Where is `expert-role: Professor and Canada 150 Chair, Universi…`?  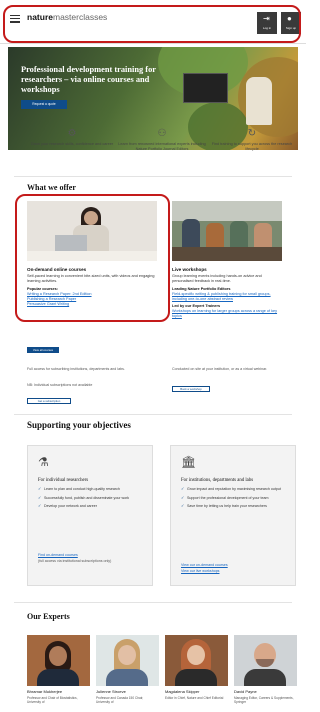 expert-role: Professor and Canada 150 Chair, Universi… is located at coordinates (120, 700).